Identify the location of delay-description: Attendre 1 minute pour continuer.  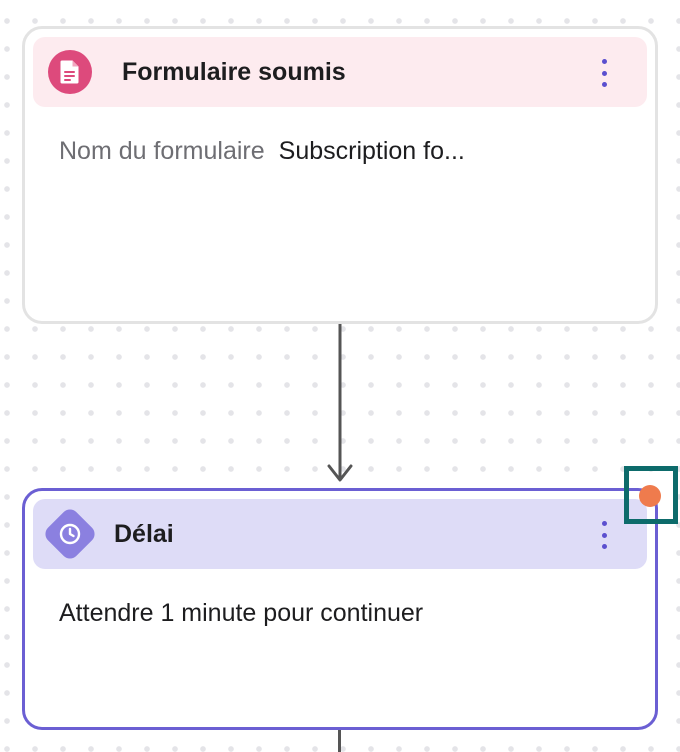
(241, 613).